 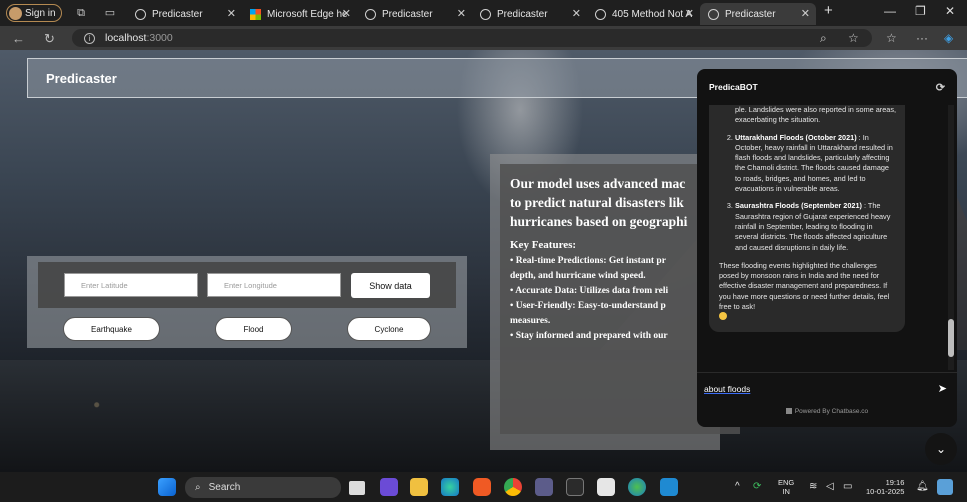 I want to click on new-tab-icon: +, so click(x=828, y=10).